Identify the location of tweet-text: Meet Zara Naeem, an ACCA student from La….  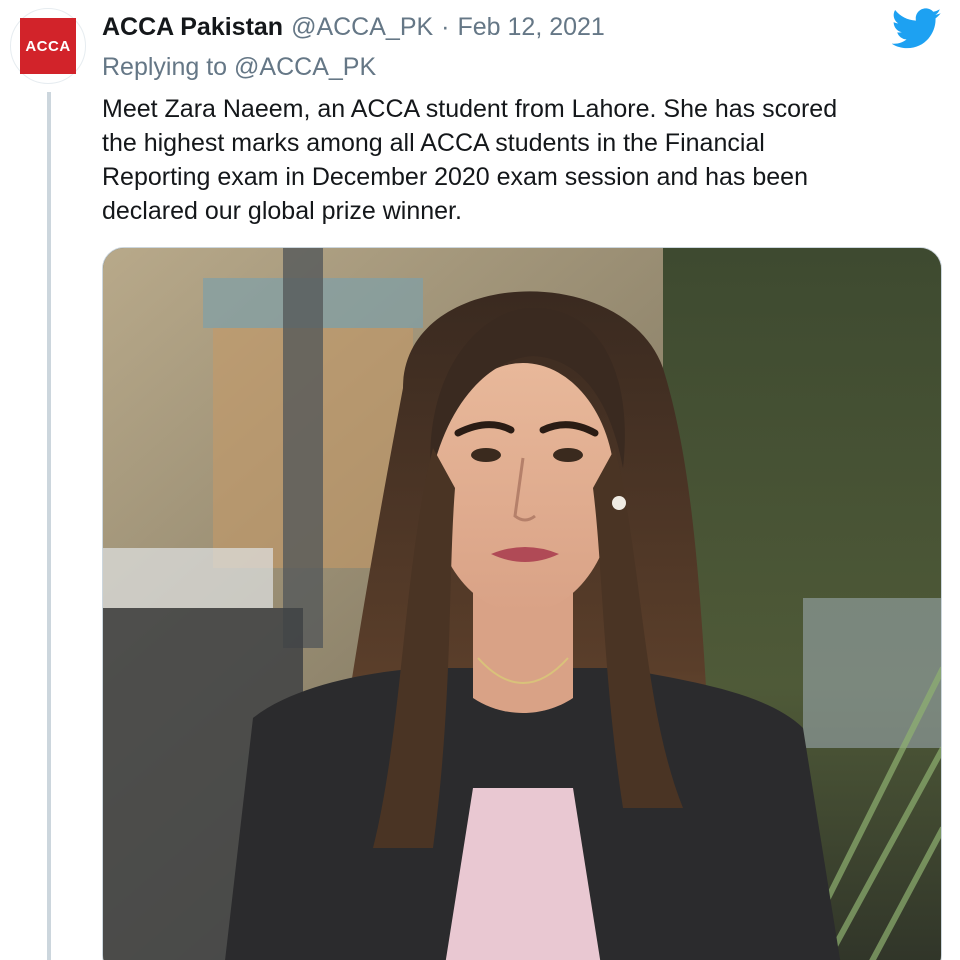
(522, 160).